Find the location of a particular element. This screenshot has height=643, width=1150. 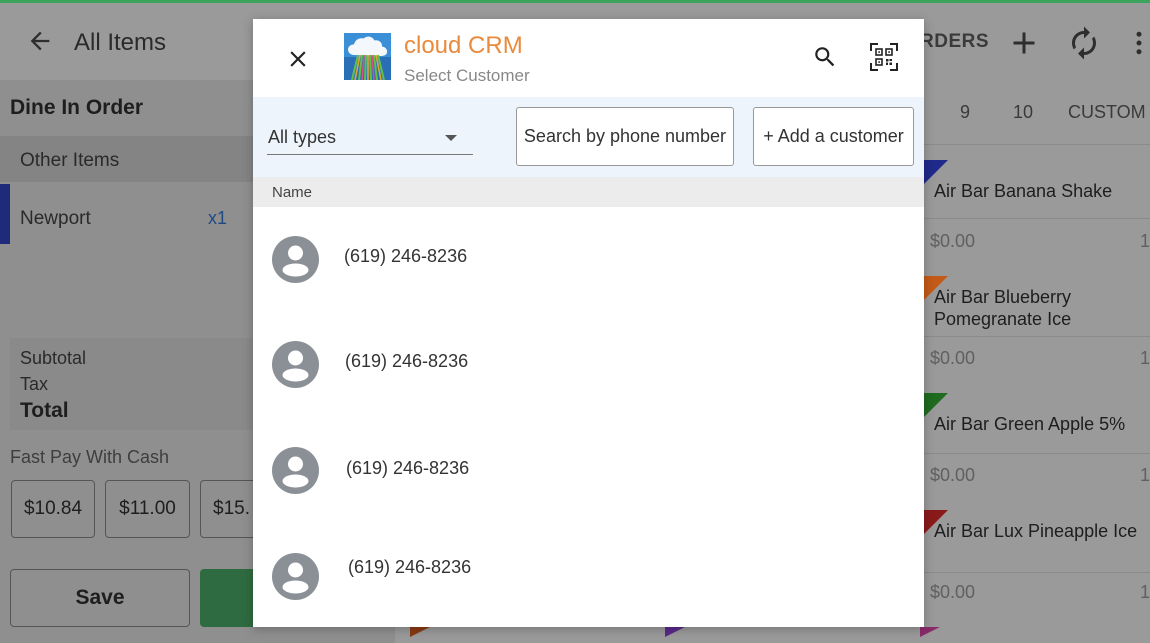

product-tile: Air Bar Lux Pineapple Ice $0.00 1 is located at coordinates (1037, 570).